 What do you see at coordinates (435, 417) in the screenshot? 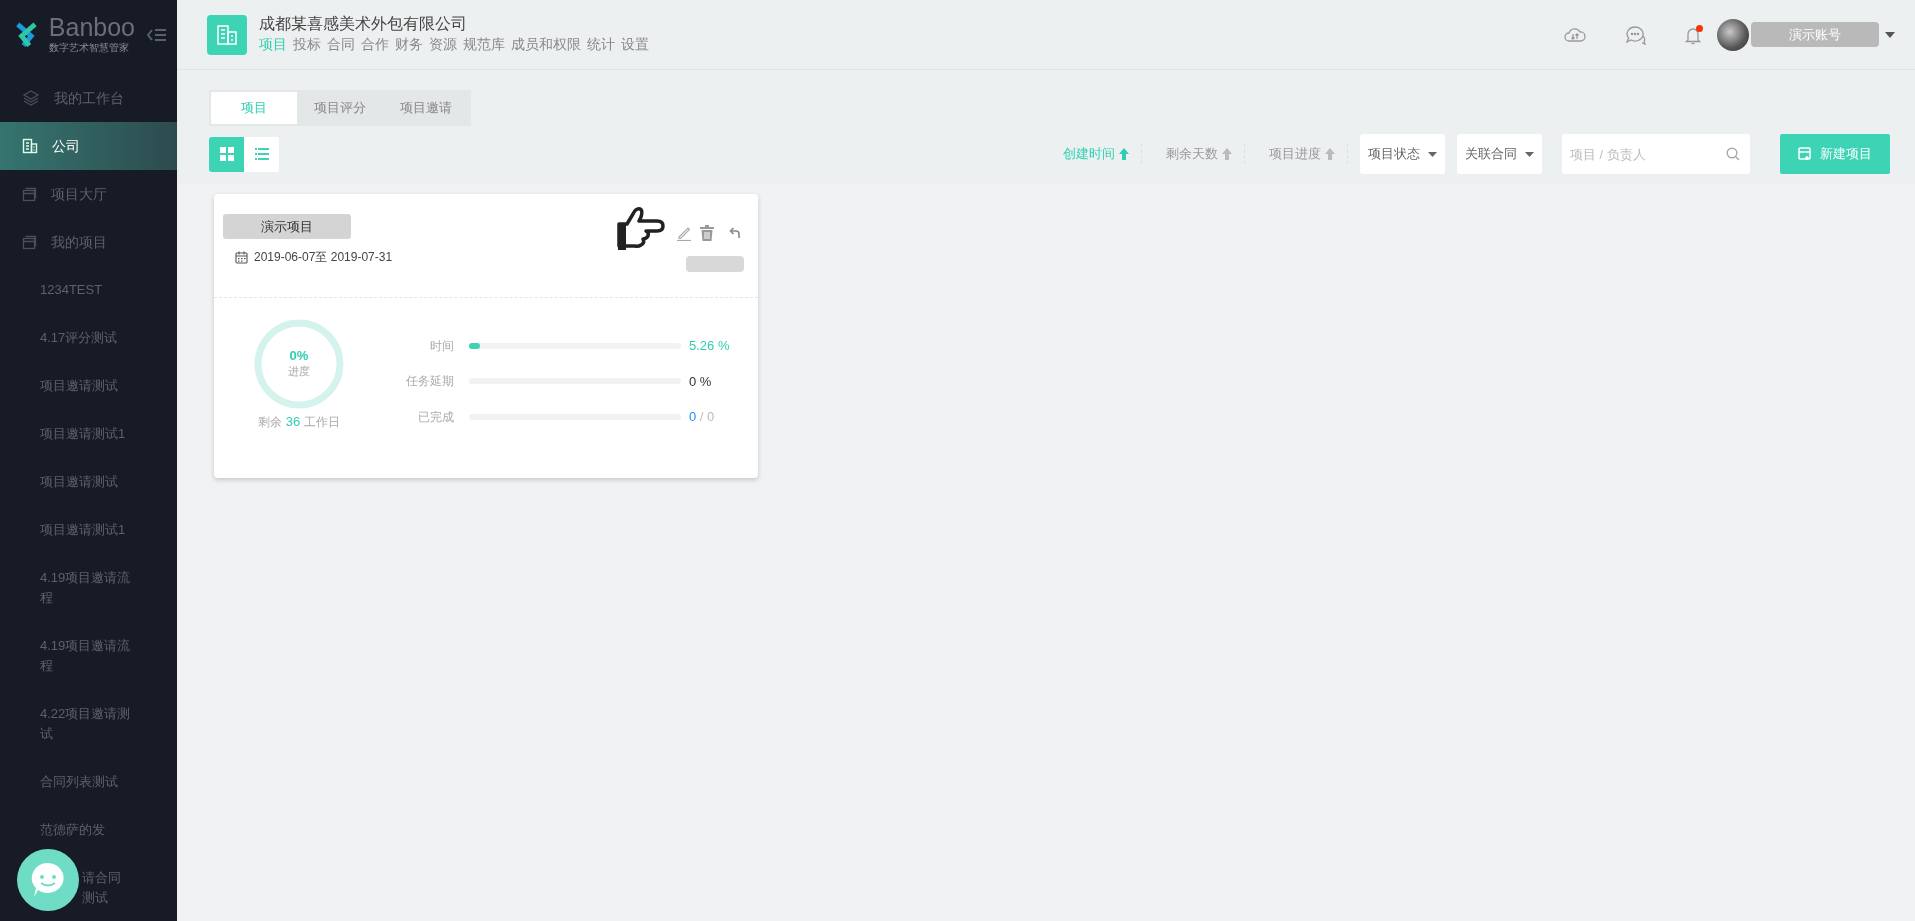
I see `metric-label: 已完成` at bounding box center [435, 417].